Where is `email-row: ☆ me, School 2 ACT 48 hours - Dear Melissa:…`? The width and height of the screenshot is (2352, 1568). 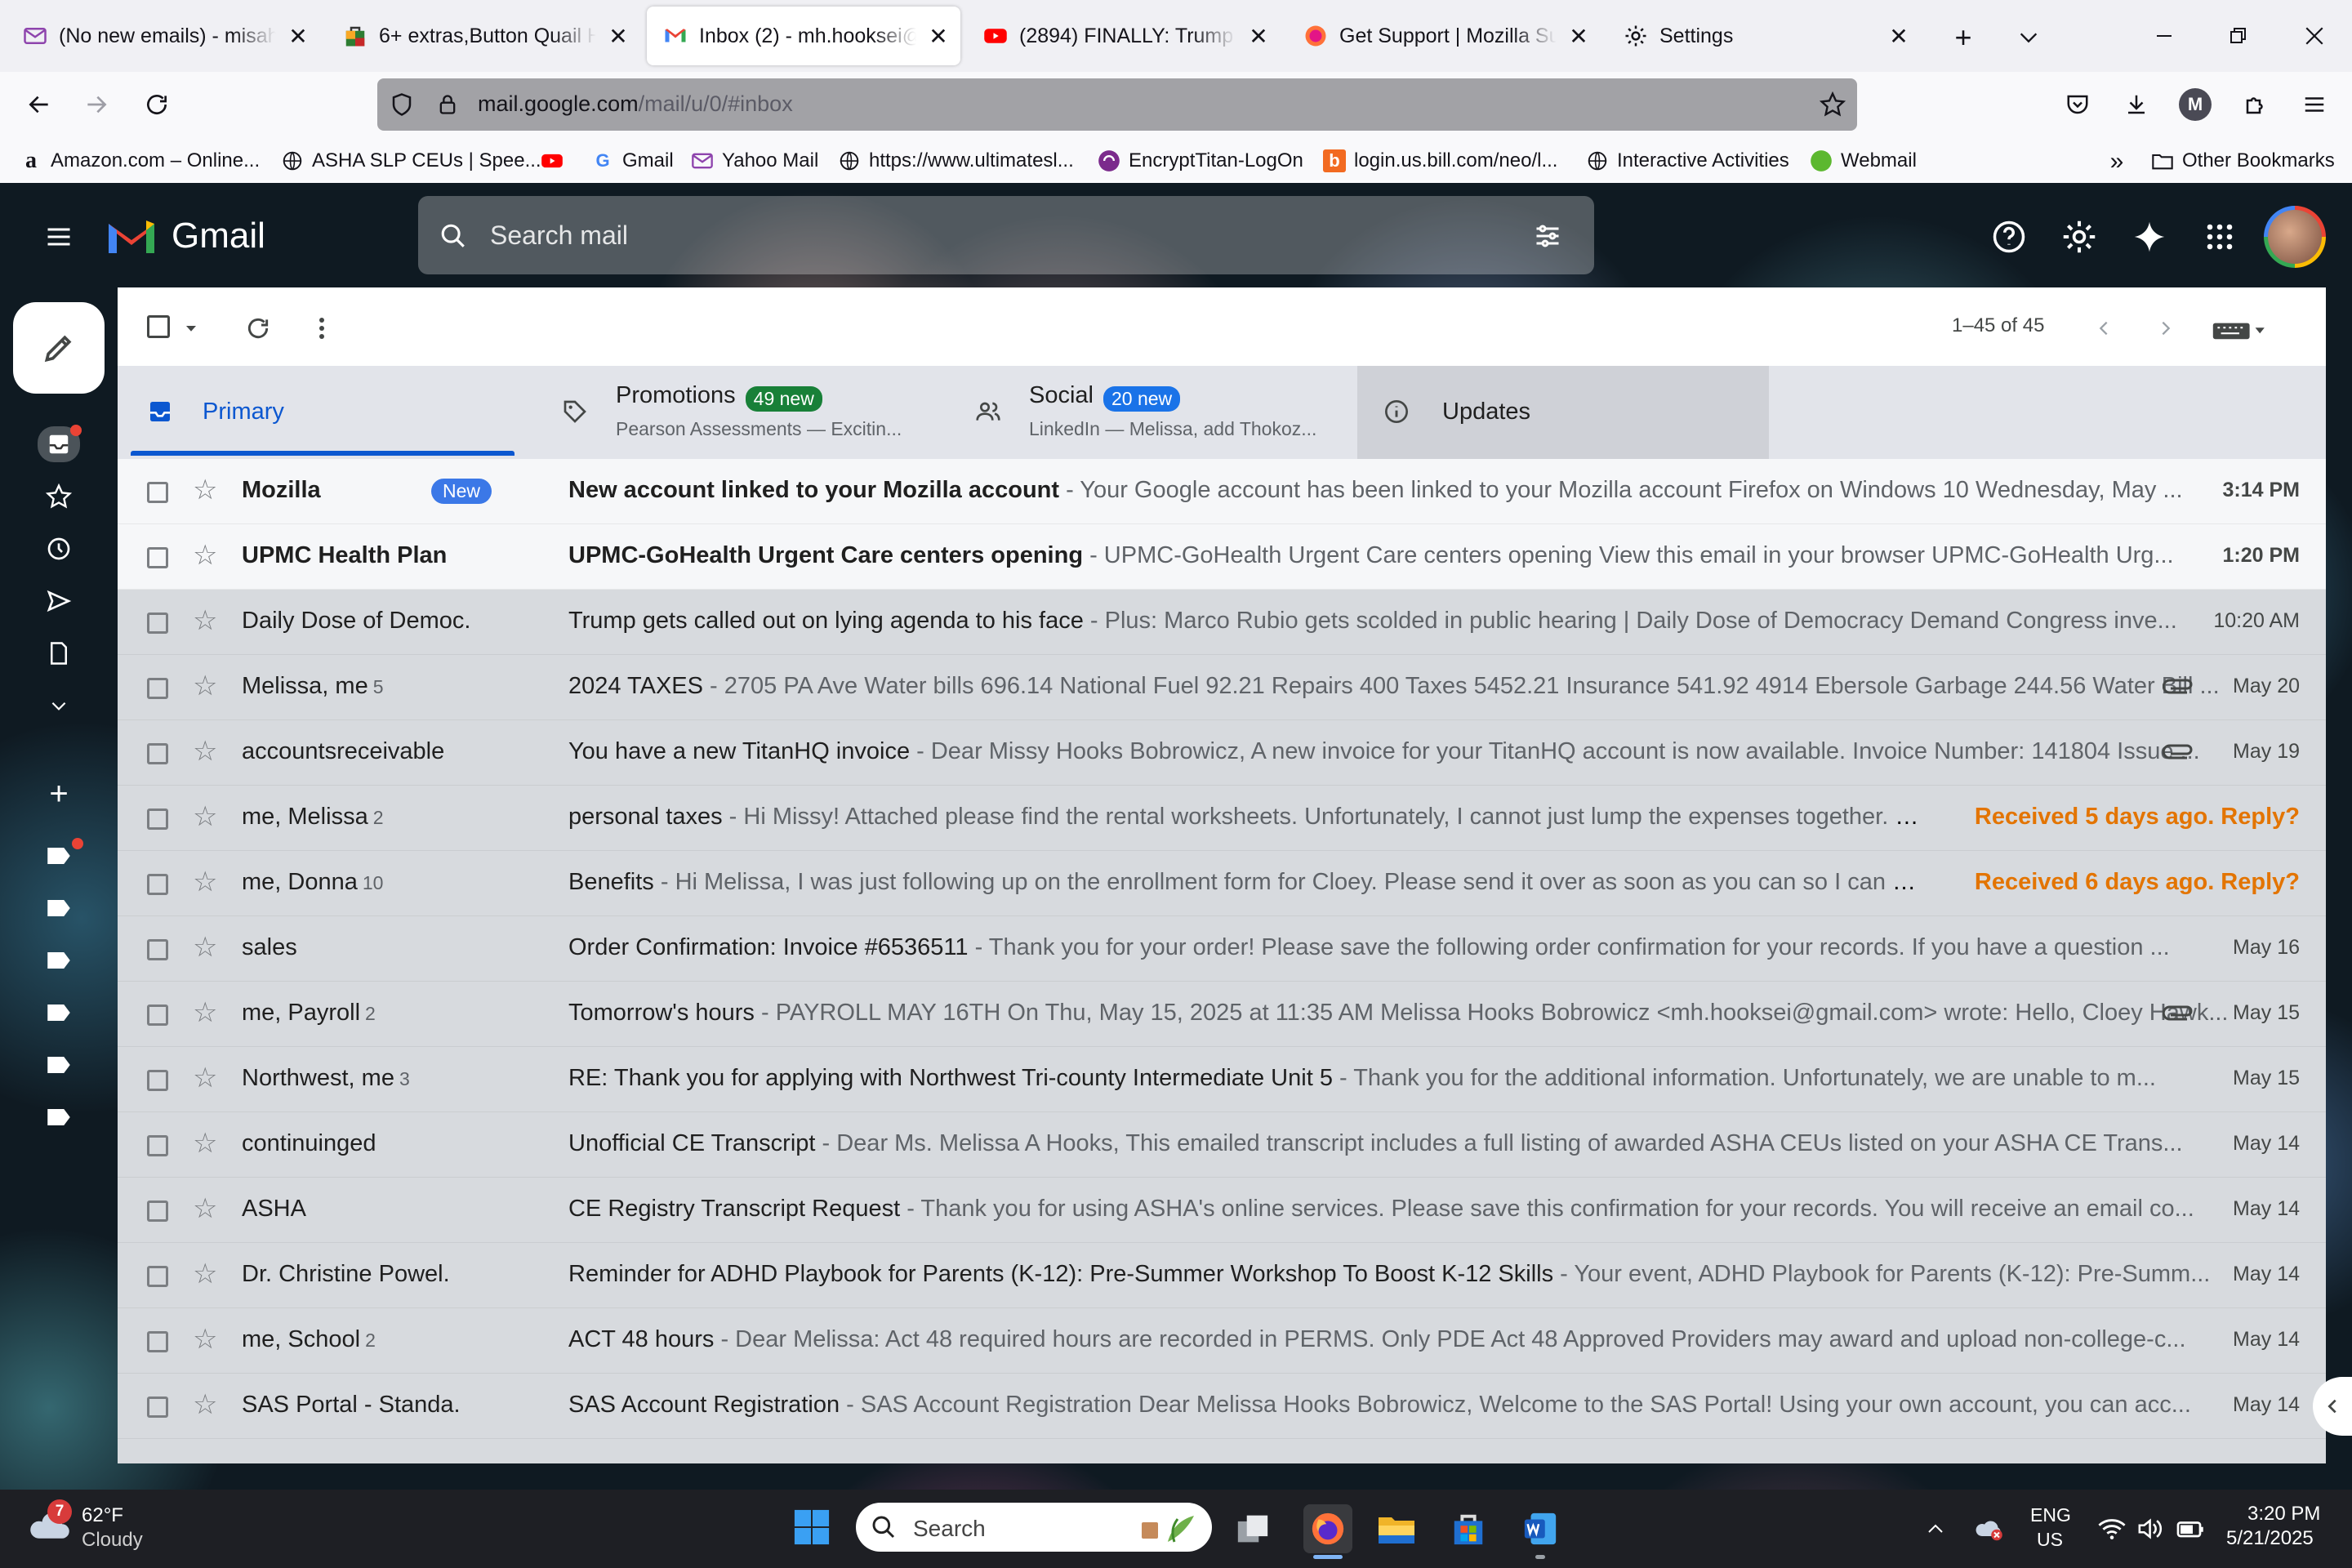
email-row: ☆ me, School 2 ACT 48 hours - Dear Melissa:… is located at coordinates (1222, 1341).